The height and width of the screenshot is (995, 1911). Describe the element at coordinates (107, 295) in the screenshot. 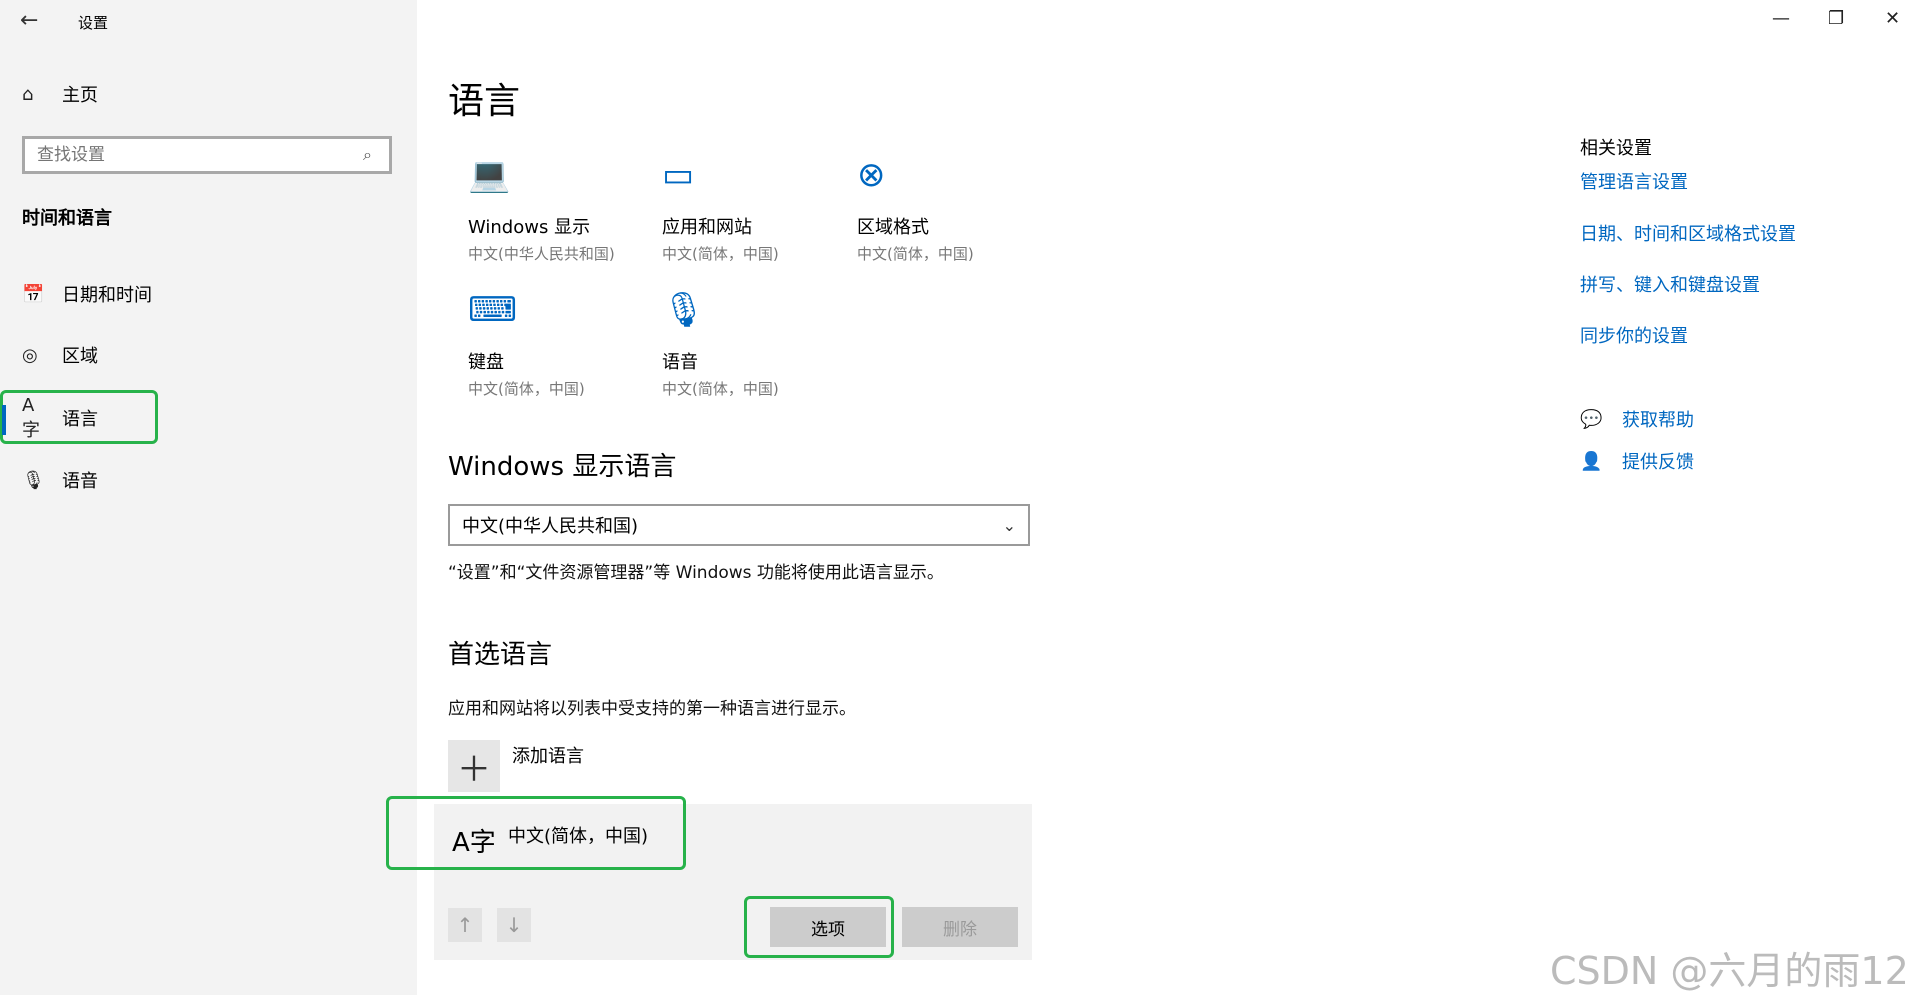

I see `sidebar-item-label: 日期和时间` at that location.